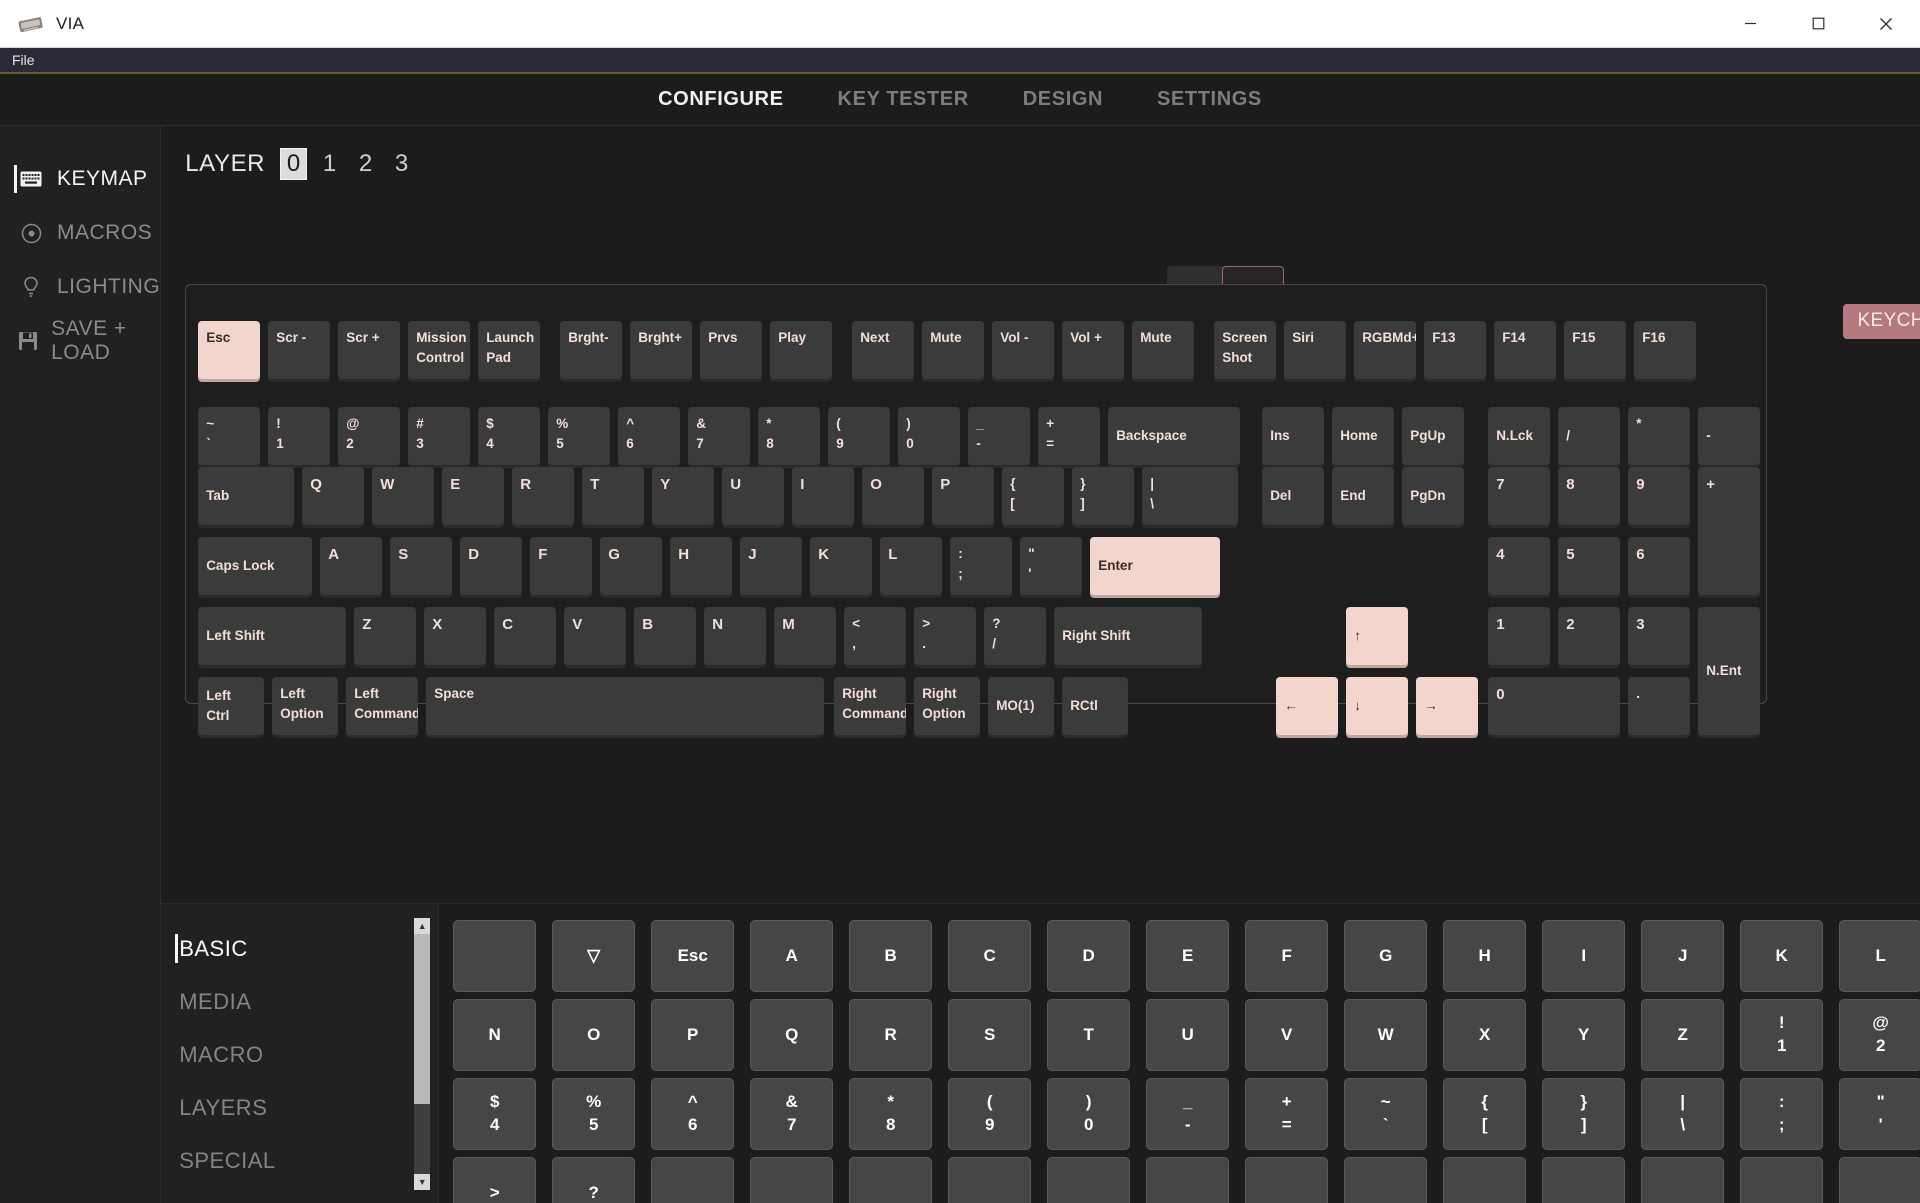 Image resolution: width=1920 pixels, height=1203 pixels. What do you see at coordinates (1589, 566) in the screenshot?
I see `keymap-key: 5` at bounding box center [1589, 566].